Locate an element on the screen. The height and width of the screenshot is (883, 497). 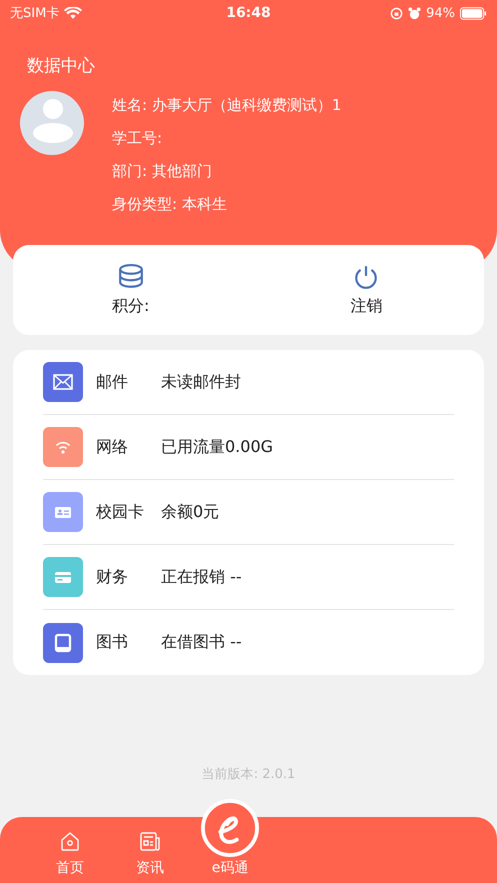
profile-line: 部门: 其他部门 is located at coordinates (162, 171).